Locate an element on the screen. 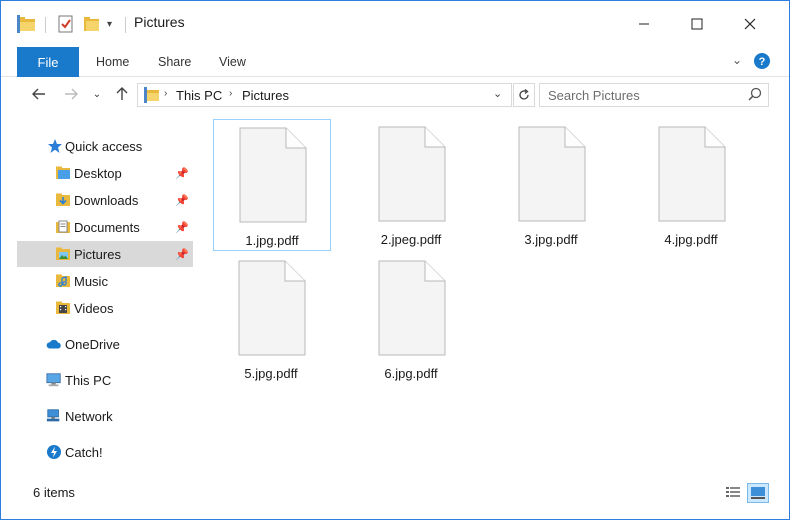 The image size is (790, 520). cloud-icon is located at coordinates (54, 344).